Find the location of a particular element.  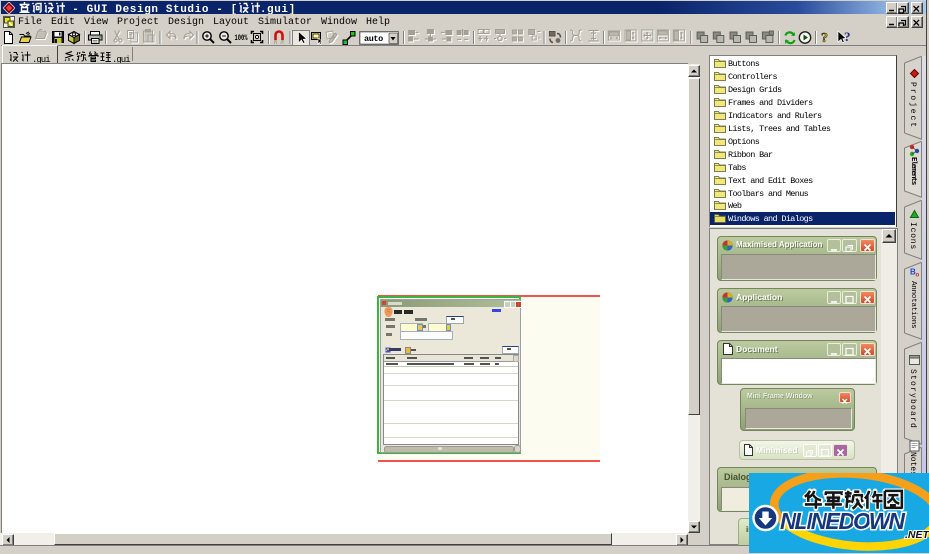

svg-text: NLINEDOWN is located at coordinates (842, 521).